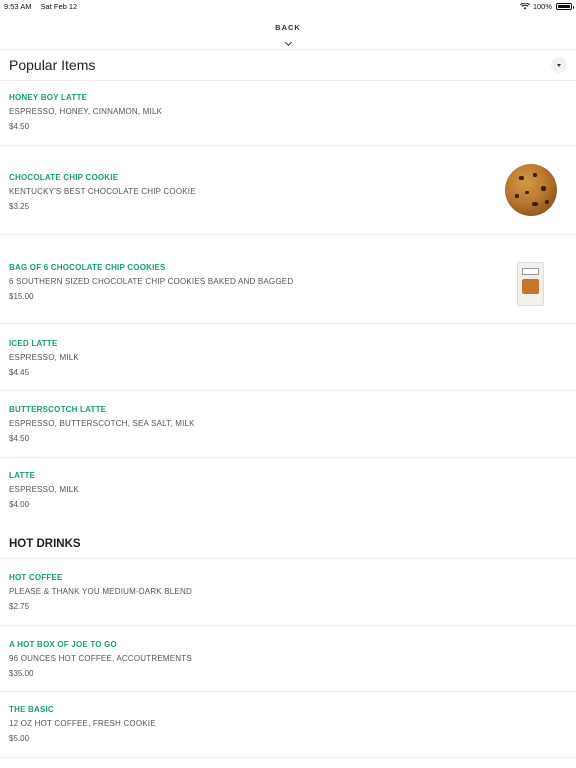 The image size is (576, 768). What do you see at coordinates (288, 357) in the screenshot?
I see `menu-item-iced-latte: ICED LATTE ESPRESSO, MILK $4.45` at bounding box center [288, 357].